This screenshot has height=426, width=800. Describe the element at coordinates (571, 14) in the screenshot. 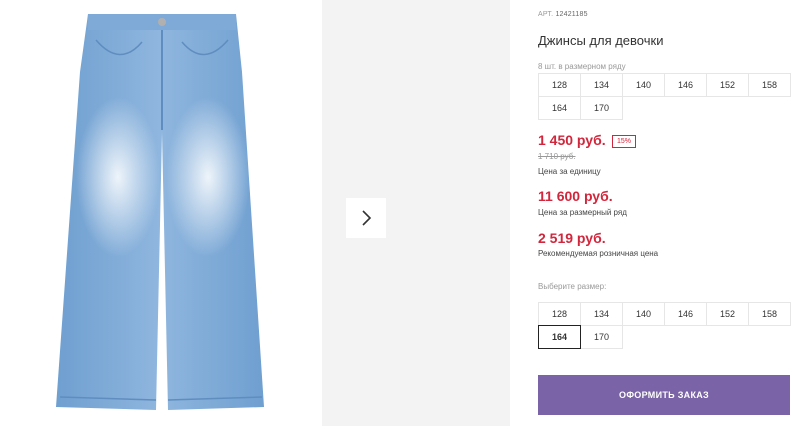

I see `article-number: 12421185` at that location.